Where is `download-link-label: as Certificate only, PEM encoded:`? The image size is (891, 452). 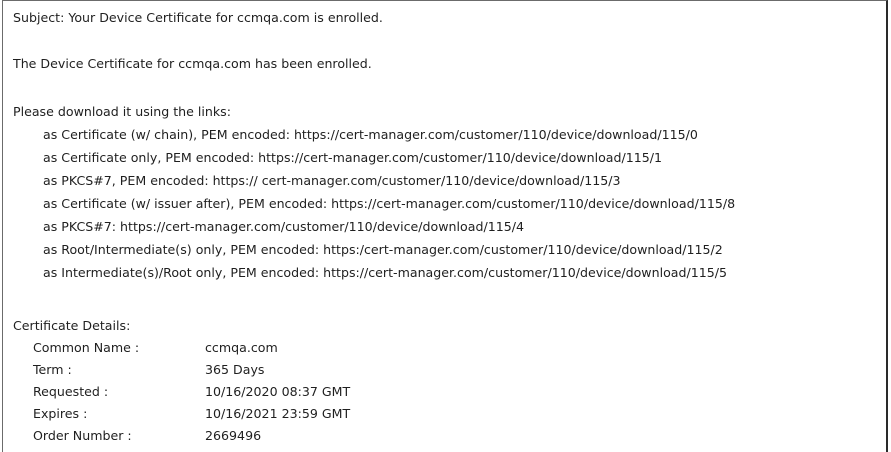
download-link-label: as Certificate only, PEM encoded: is located at coordinates (151, 157).